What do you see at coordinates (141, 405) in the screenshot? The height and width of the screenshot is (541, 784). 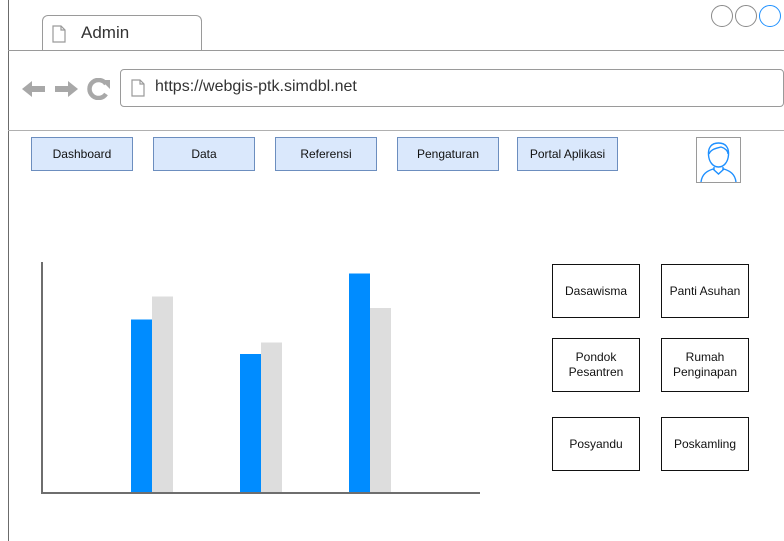 I see `bar-series1-group1` at bounding box center [141, 405].